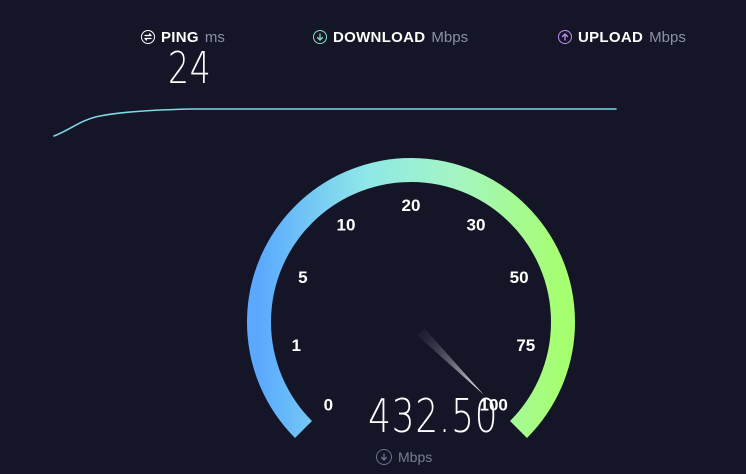  I want to click on gauge-tick-label: 10, so click(346, 225).